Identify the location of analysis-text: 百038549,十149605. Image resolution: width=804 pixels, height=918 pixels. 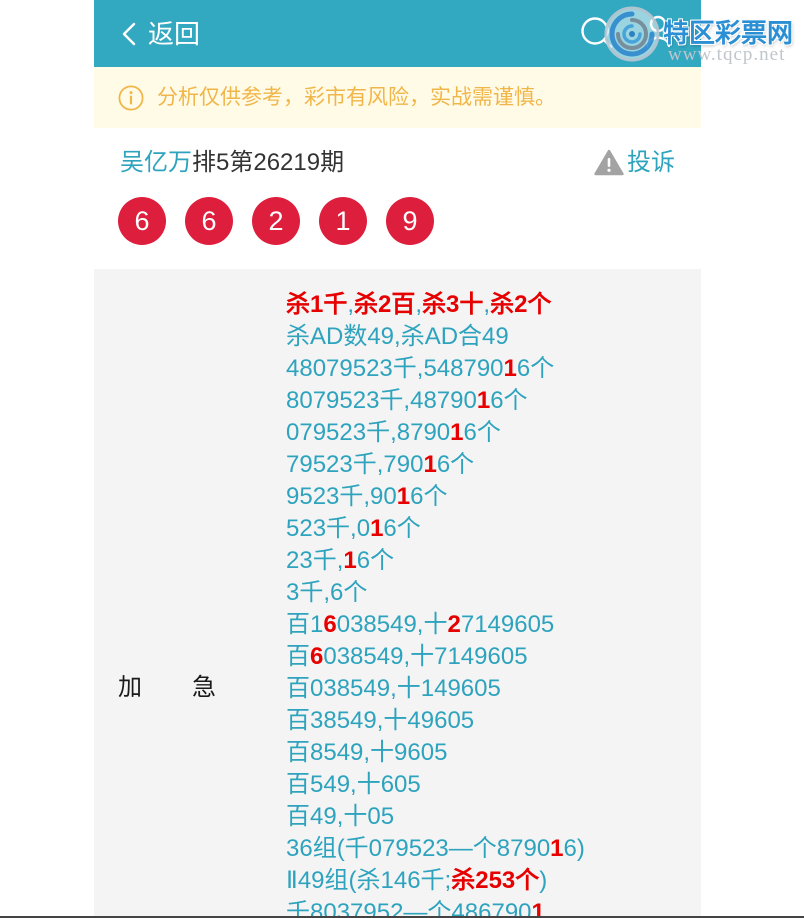
(393, 688).